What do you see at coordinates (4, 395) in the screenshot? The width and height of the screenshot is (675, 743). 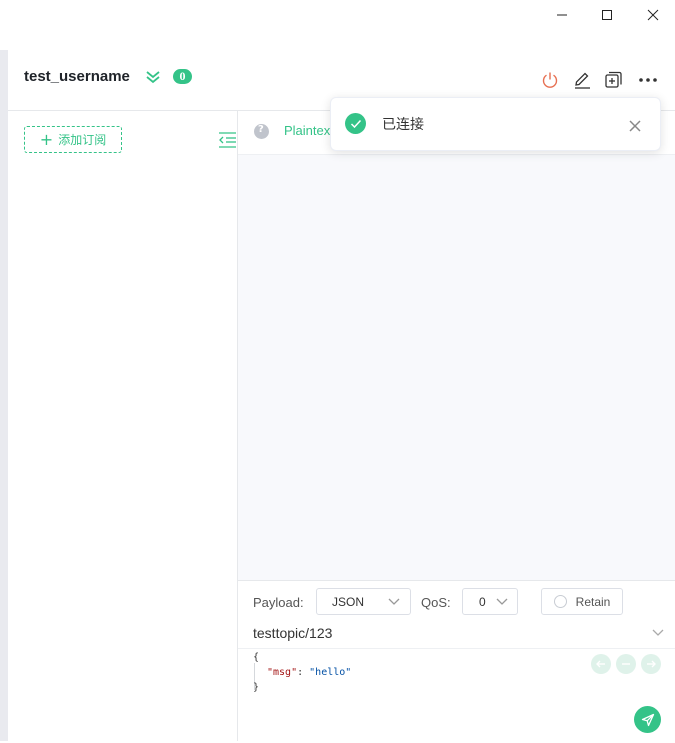 I see `window-left-strip` at bounding box center [4, 395].